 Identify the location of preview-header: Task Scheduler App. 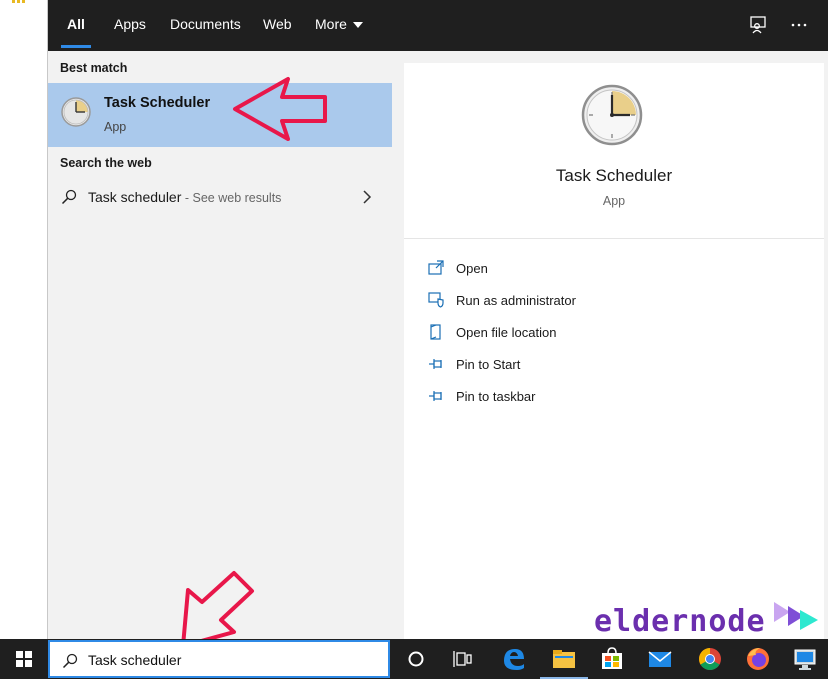
(614, 151).